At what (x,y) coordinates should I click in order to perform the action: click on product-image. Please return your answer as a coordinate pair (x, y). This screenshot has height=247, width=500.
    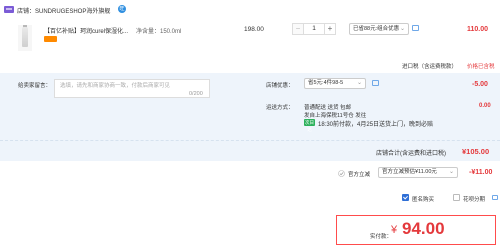
    Looking at the image, I should click on (25, 38).